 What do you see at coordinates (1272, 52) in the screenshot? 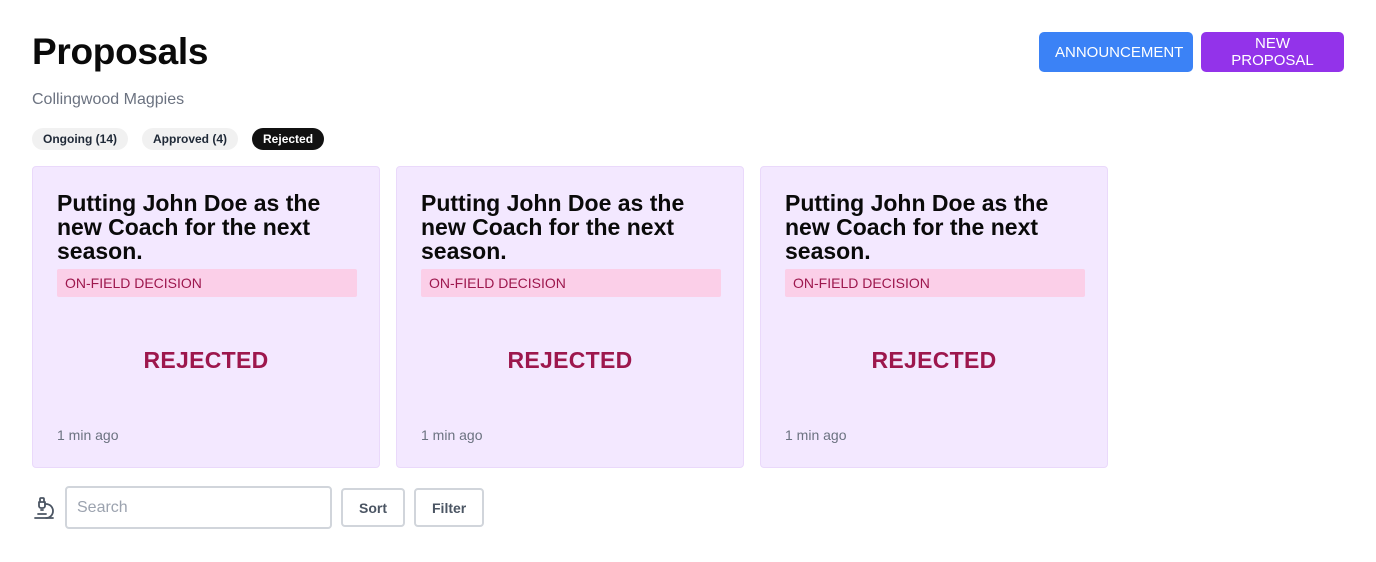
I see `new-proposal-button: NEW PROPOSAL` at bounding box center [1272, 52].